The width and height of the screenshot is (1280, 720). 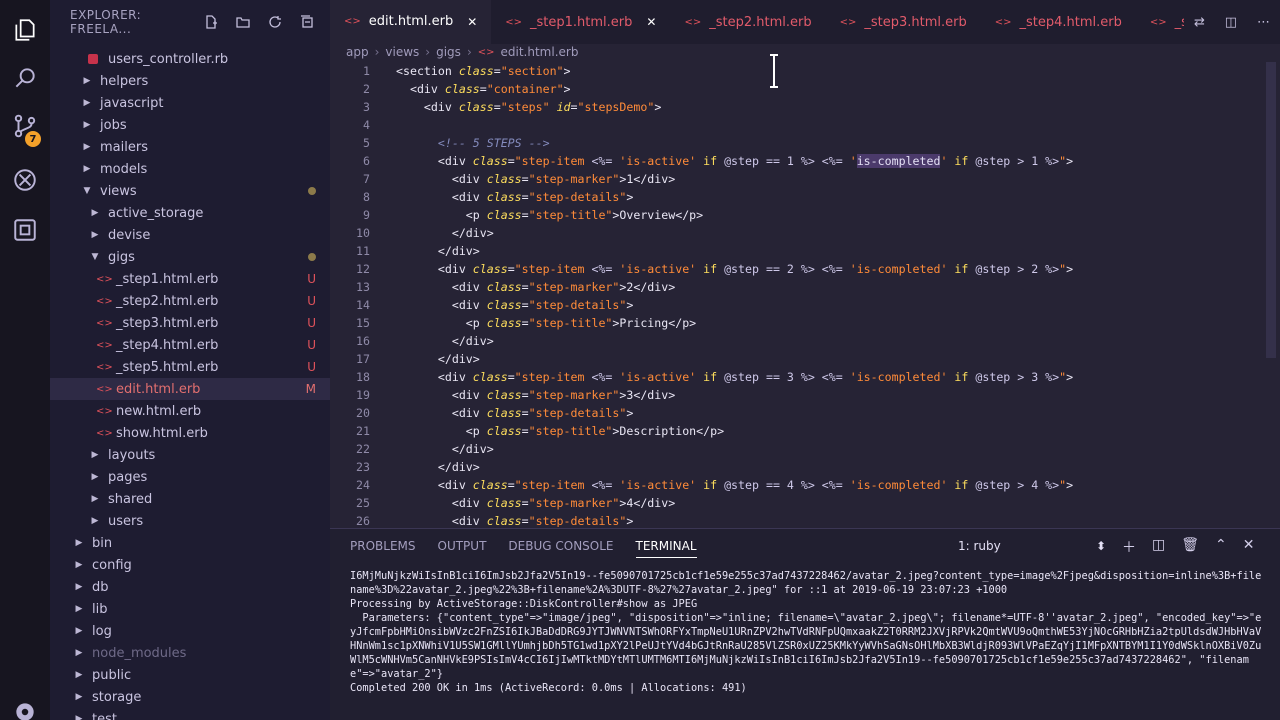 What do you see at coordinates (190, 345) in the screenshot?
I see `file-item: <> _step4.html.erb U` at bounding box center [190, 345].